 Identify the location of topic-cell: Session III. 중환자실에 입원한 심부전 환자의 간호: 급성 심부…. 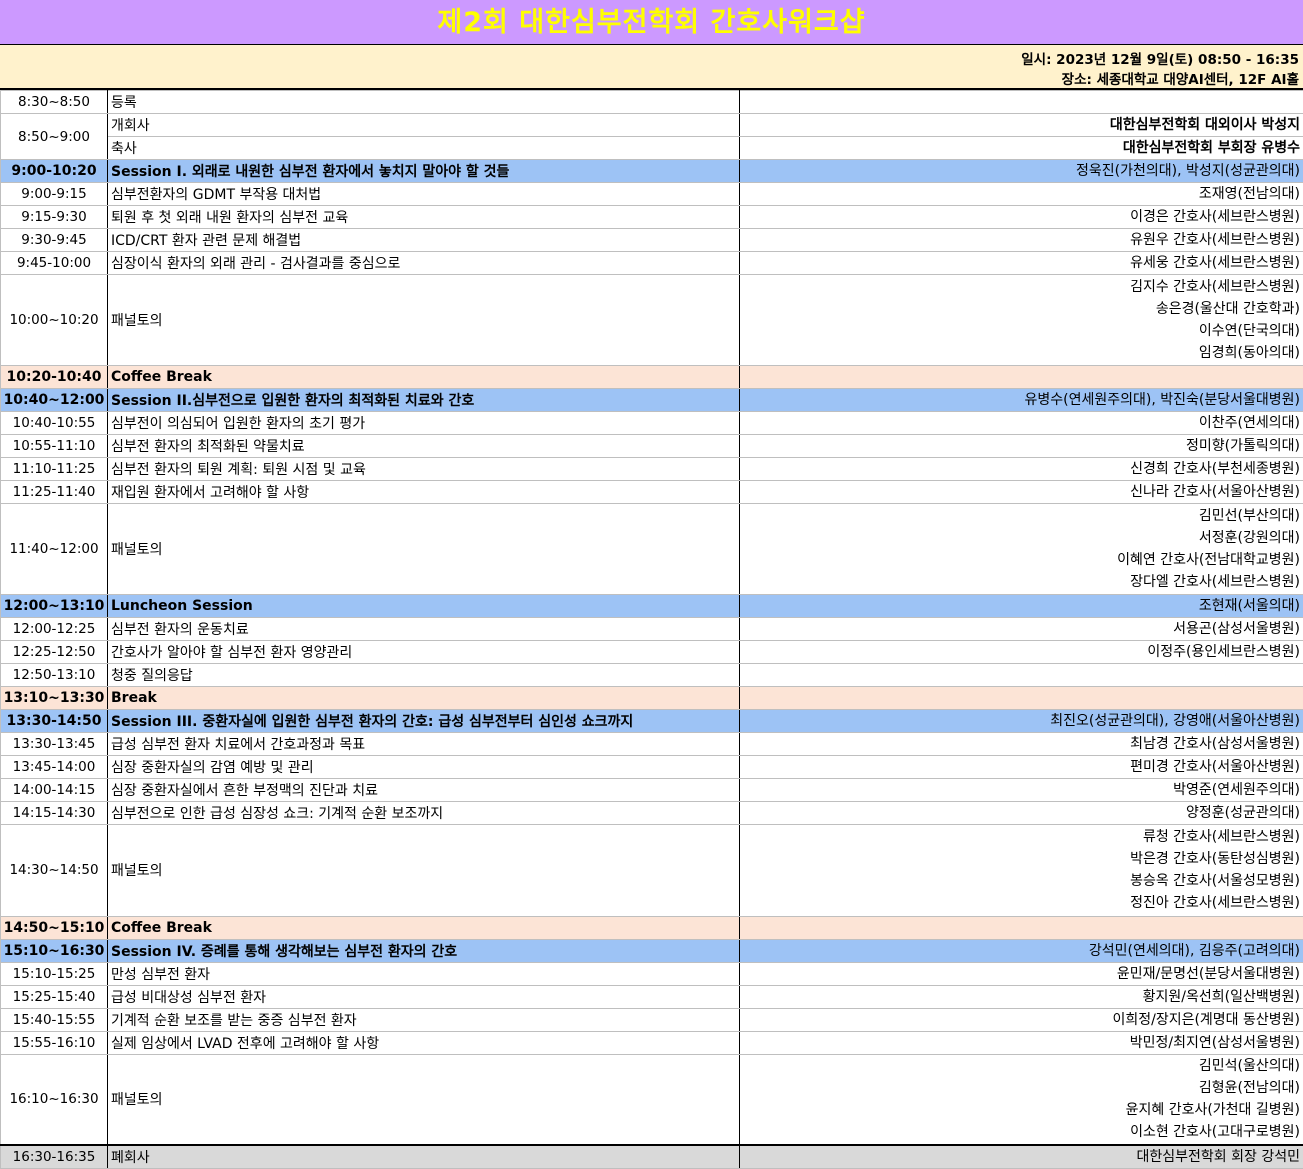
(424, 721).